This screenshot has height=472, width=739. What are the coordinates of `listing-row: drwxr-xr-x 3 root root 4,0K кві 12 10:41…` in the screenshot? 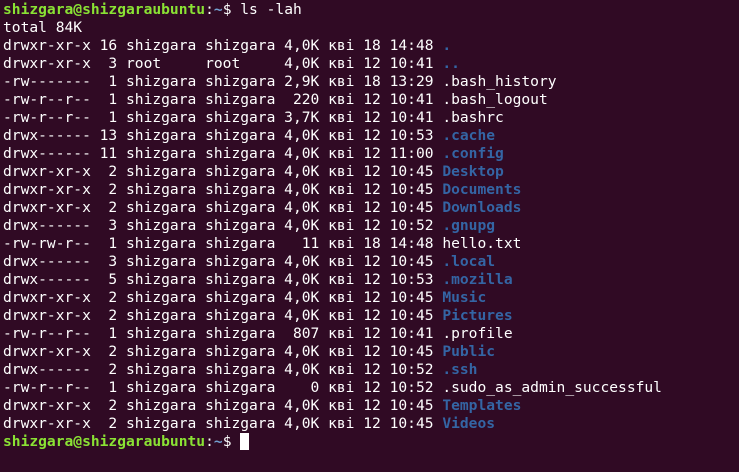 It's located at (371, 64).